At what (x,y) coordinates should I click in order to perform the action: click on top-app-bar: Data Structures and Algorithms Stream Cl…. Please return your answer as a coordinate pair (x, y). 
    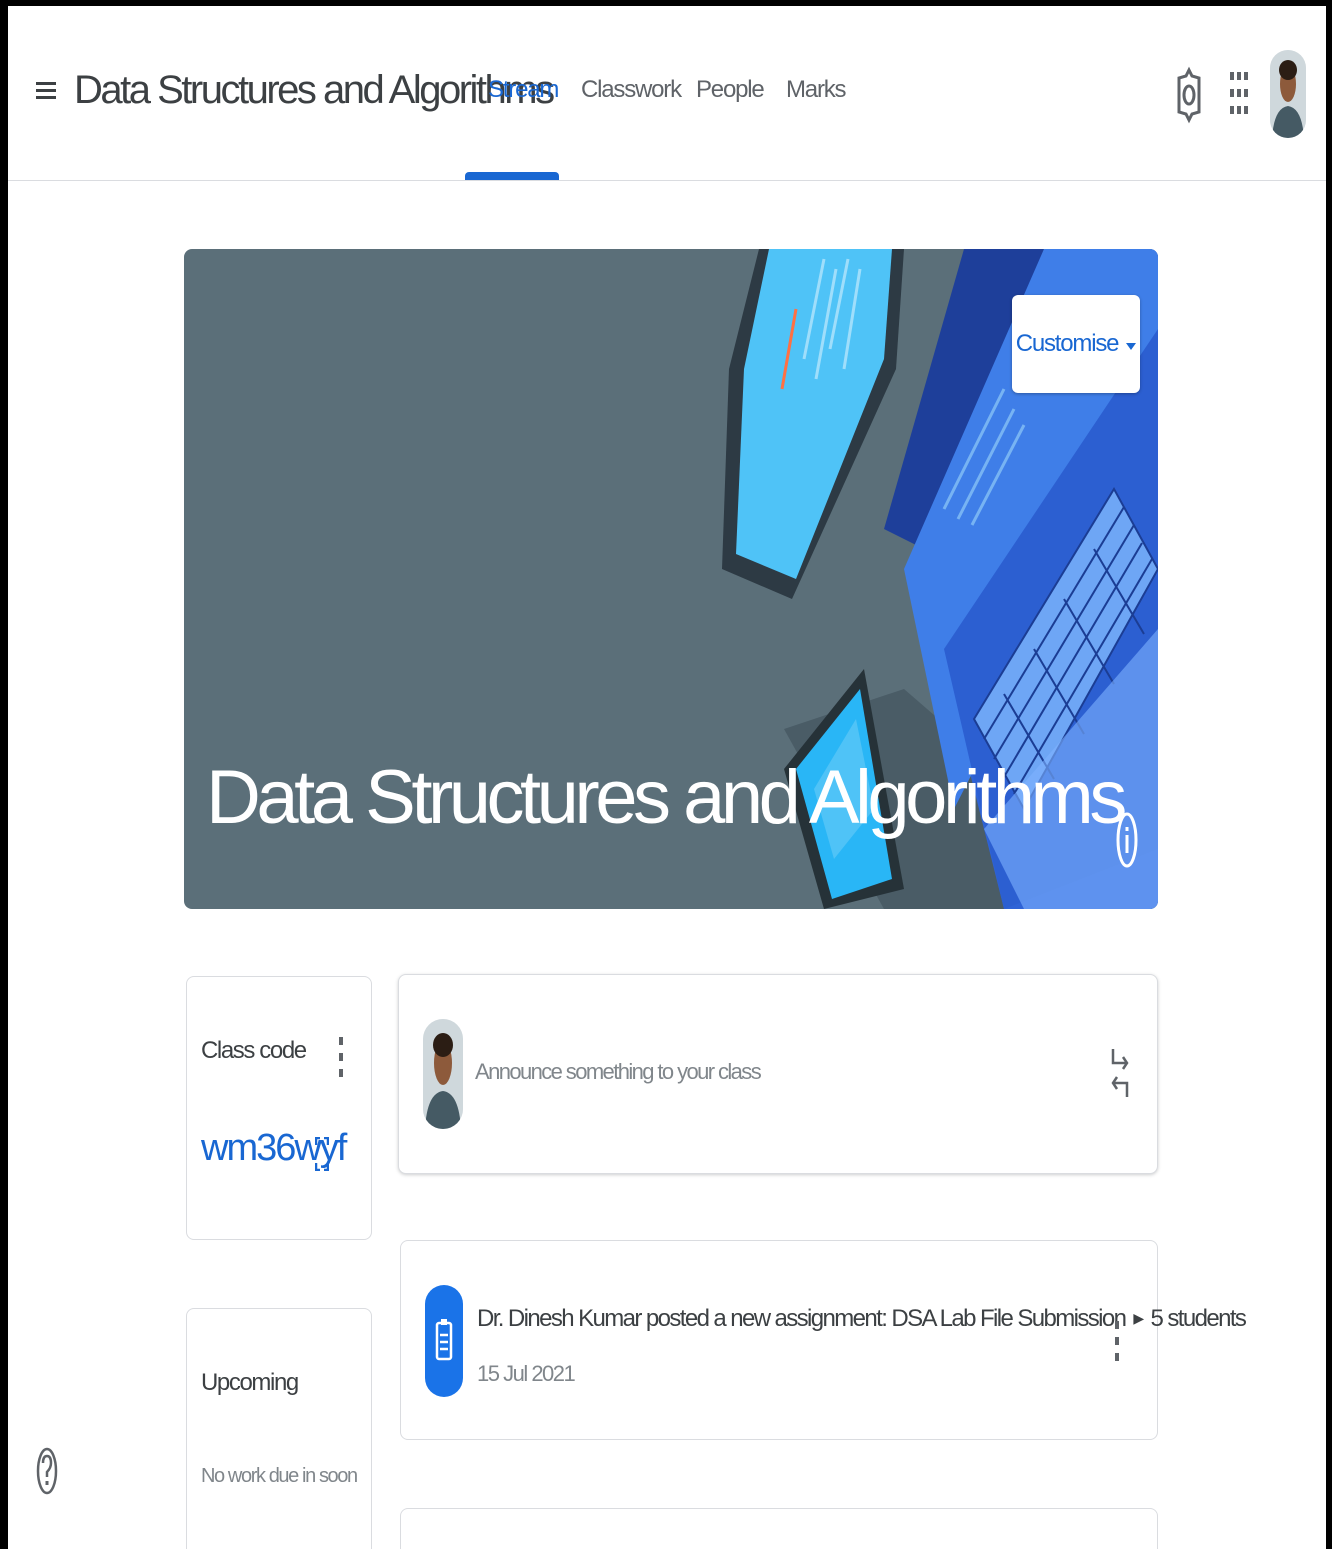
    Looking at the image, I should click on (667, 93).